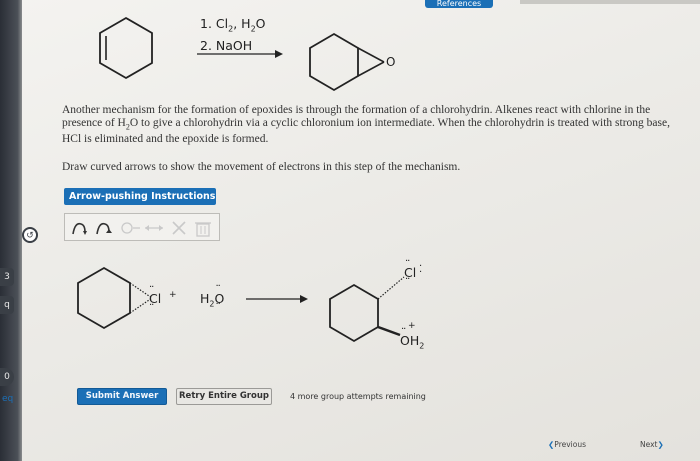  I want to click on trash-icon, so click(203, 228).